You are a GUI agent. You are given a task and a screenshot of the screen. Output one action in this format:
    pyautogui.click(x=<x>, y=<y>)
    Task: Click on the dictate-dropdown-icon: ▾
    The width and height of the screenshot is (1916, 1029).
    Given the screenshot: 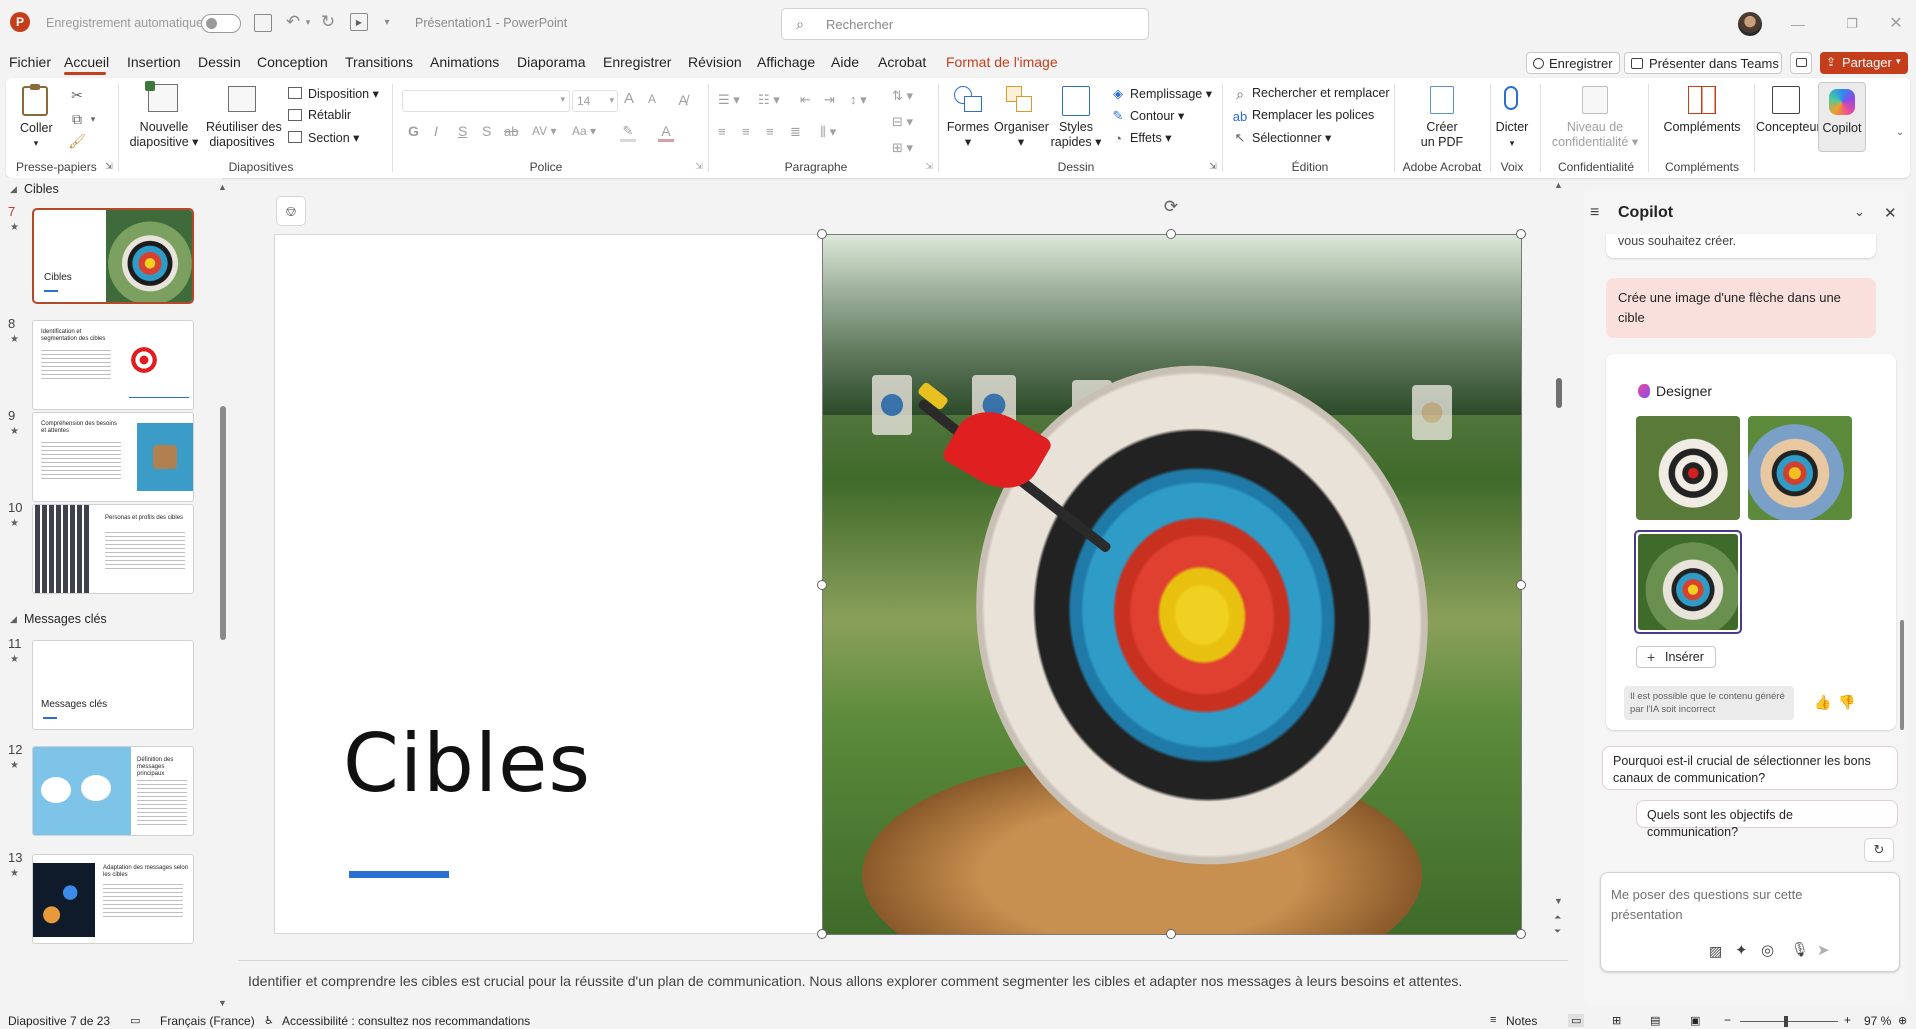 What is the action you would take?
    pyautogui.click(x=1512, y=143)
    